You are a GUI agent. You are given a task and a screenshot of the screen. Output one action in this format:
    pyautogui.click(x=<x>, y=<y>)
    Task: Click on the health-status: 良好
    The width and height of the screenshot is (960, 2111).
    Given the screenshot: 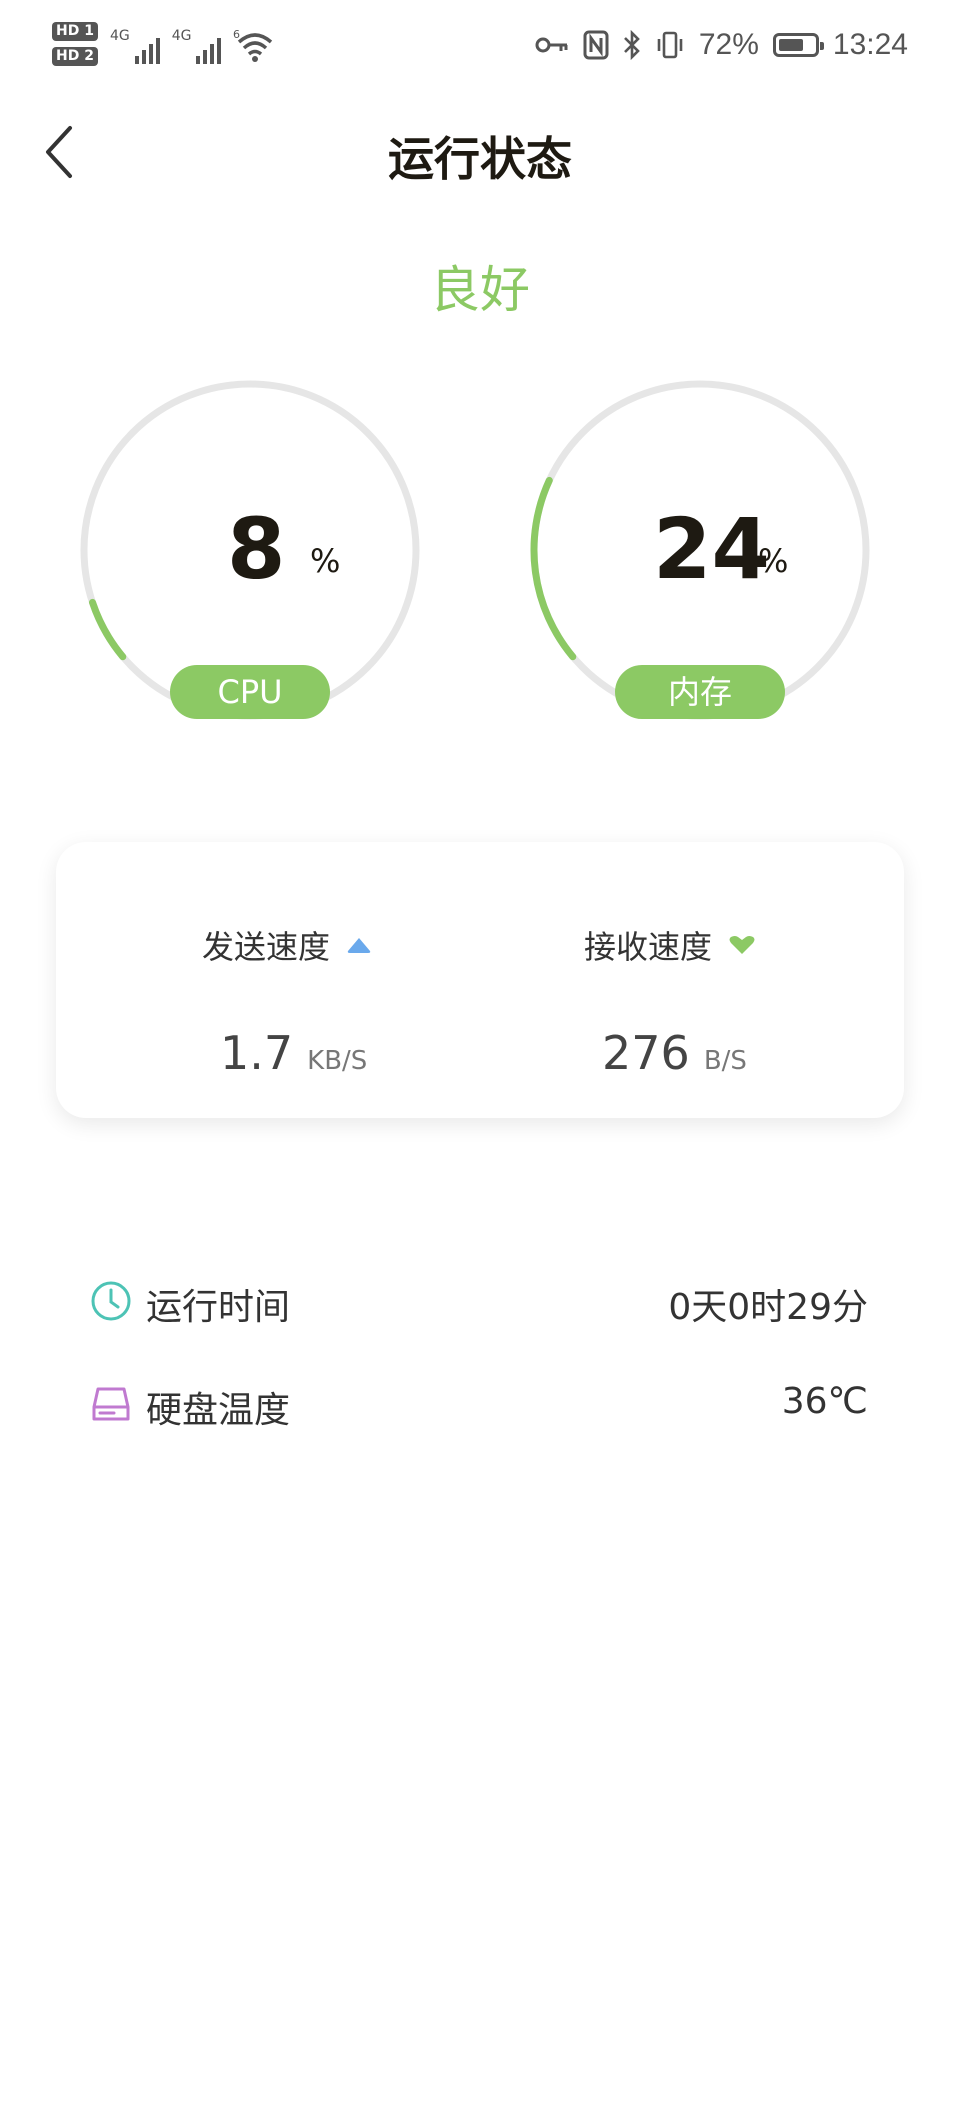 What is the action you would take?
    pyautogui.click(x=480, y=290)
    